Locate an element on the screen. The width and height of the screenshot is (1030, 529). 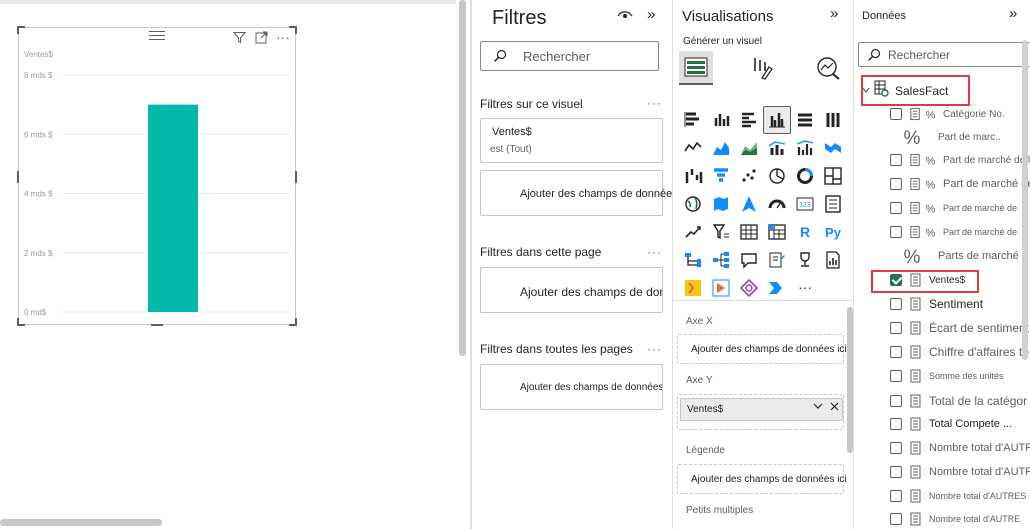
filters-visual-more-icon: ··· is located at coordinates (654, 103).